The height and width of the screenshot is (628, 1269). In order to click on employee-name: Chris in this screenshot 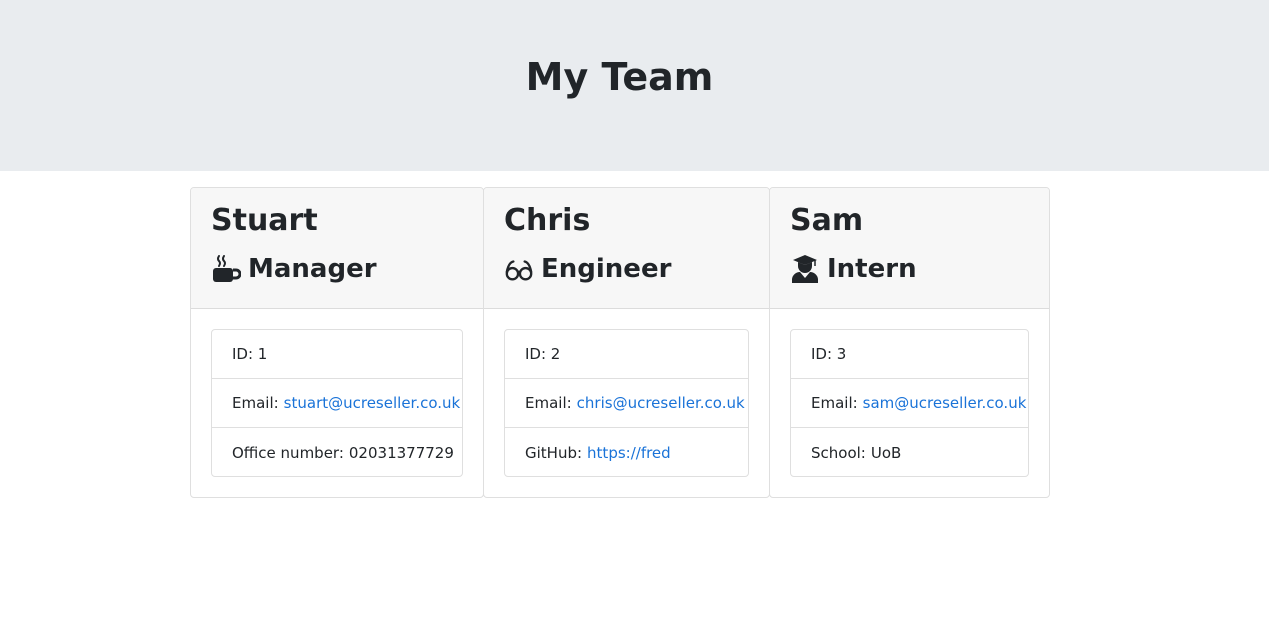, I will do `click(547, 220)`.